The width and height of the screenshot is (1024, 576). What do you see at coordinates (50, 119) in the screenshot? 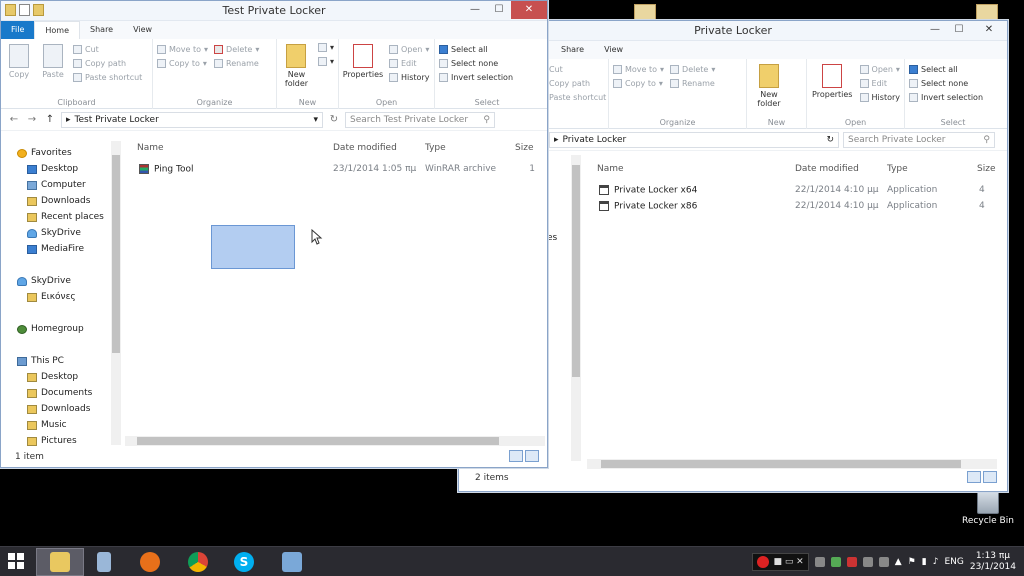
I see `up-icon: ↑` at bounding box center [50, 119].